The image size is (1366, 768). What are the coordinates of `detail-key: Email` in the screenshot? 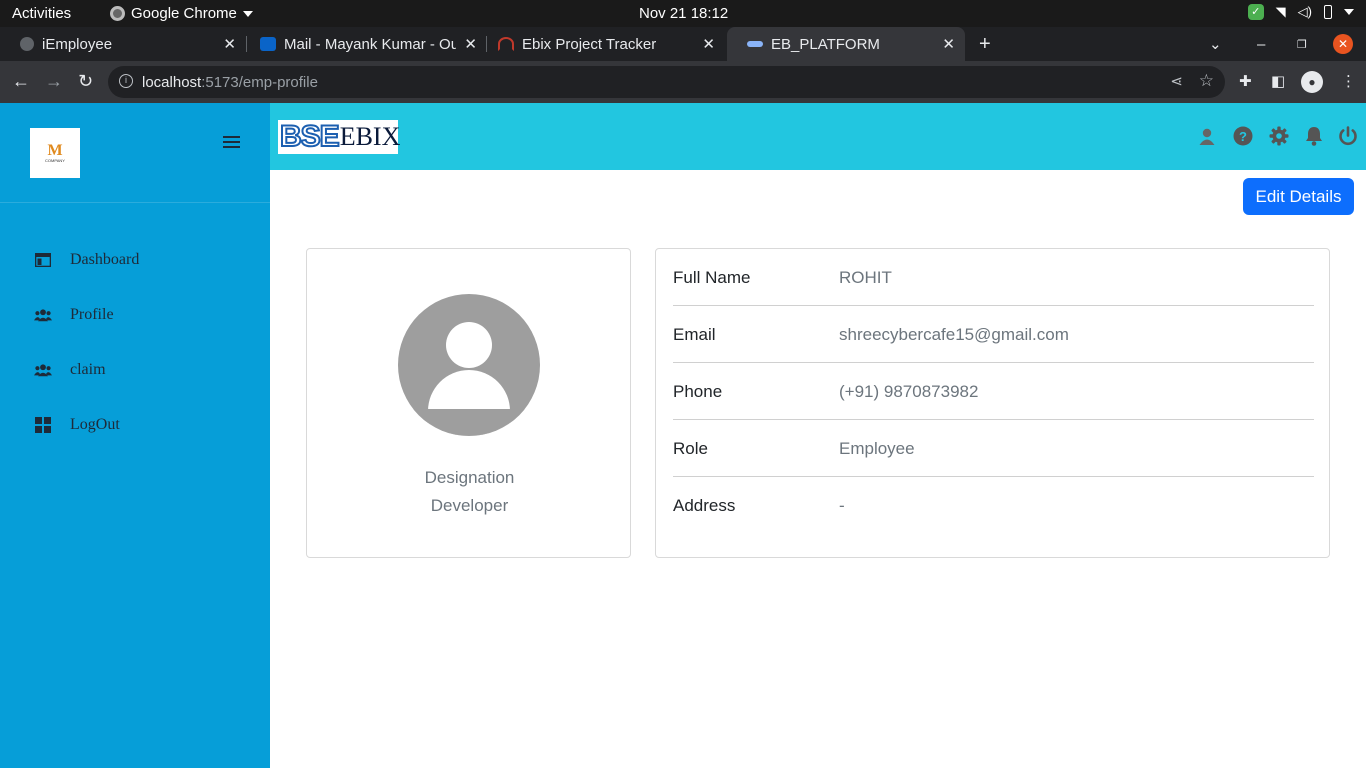 It's located at (694, 334).